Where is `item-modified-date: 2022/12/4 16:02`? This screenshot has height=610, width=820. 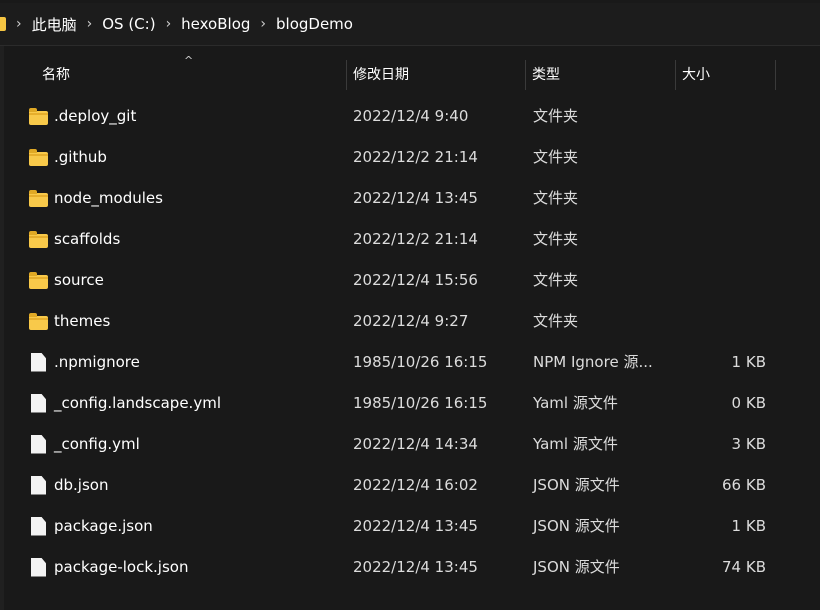
item-modified-date: 2022/12/4 16:02 is located at coordinates (415, 485).